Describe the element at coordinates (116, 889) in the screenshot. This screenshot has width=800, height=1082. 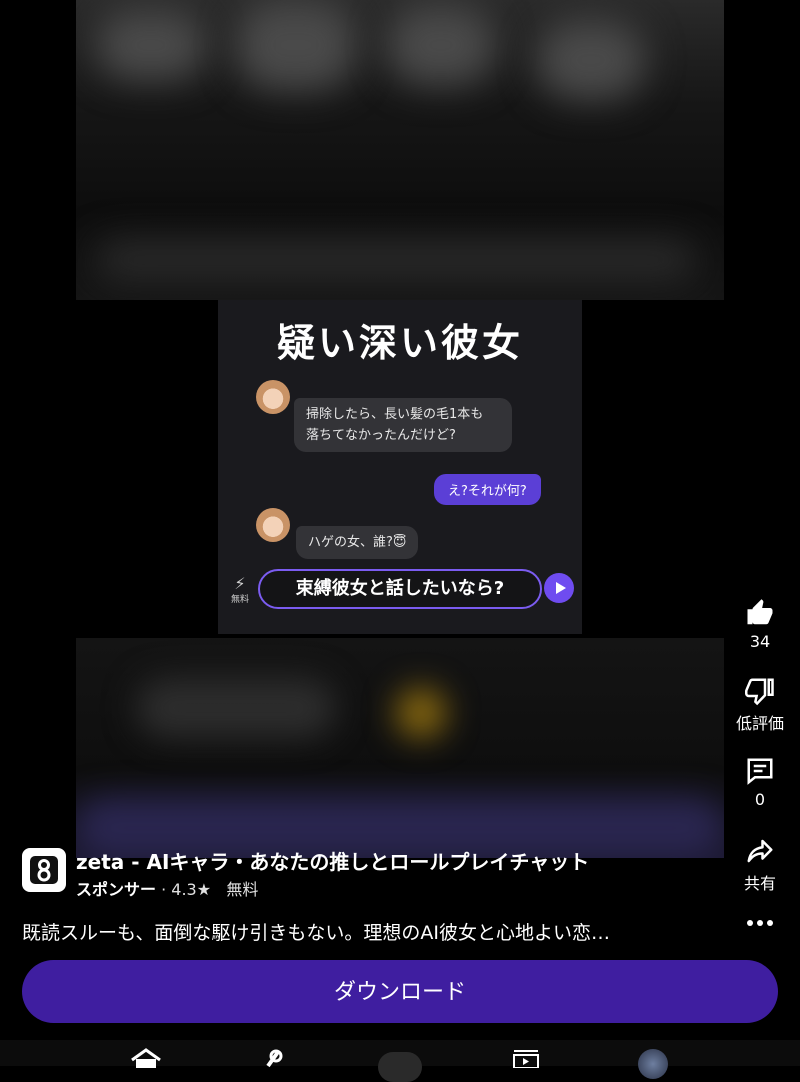
I see `sponsor-label: スポンサー` at that location.